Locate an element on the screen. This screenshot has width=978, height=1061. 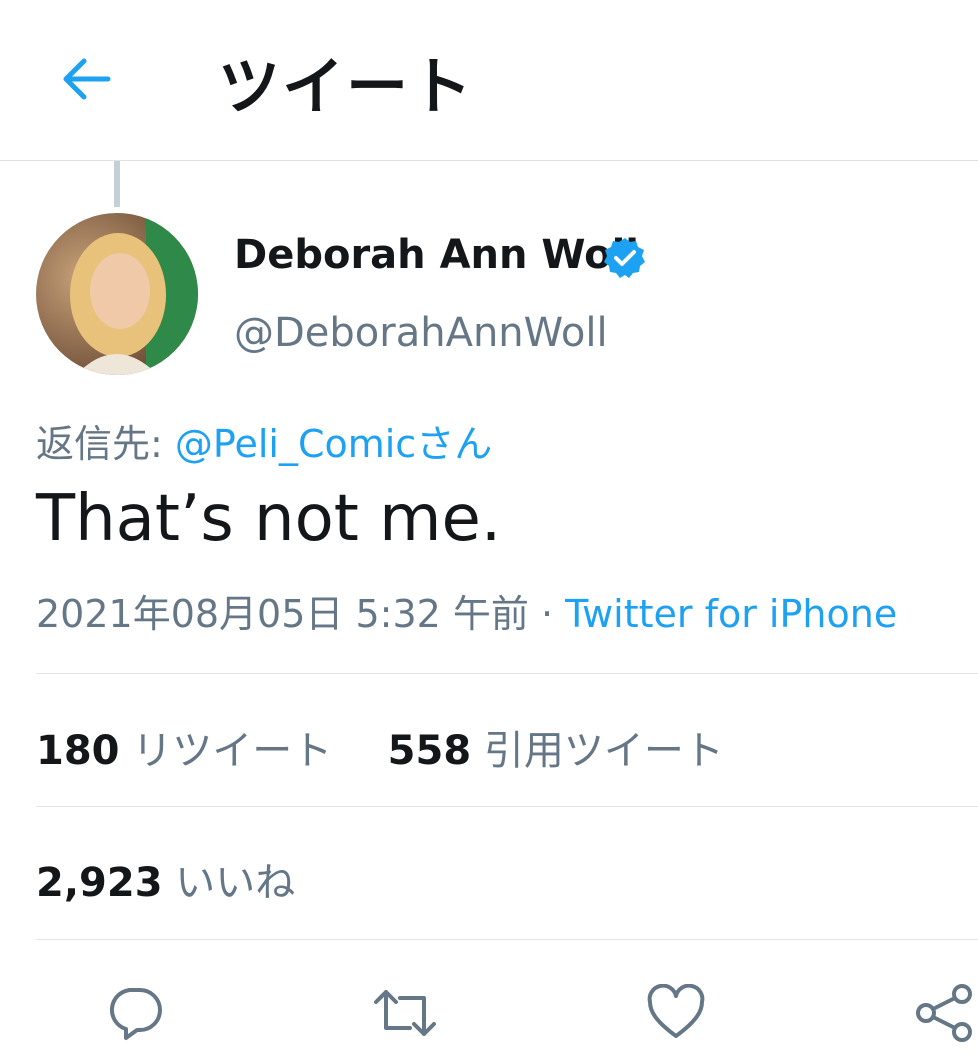
like-count: 2,923 is located at coordinates (99, 883).